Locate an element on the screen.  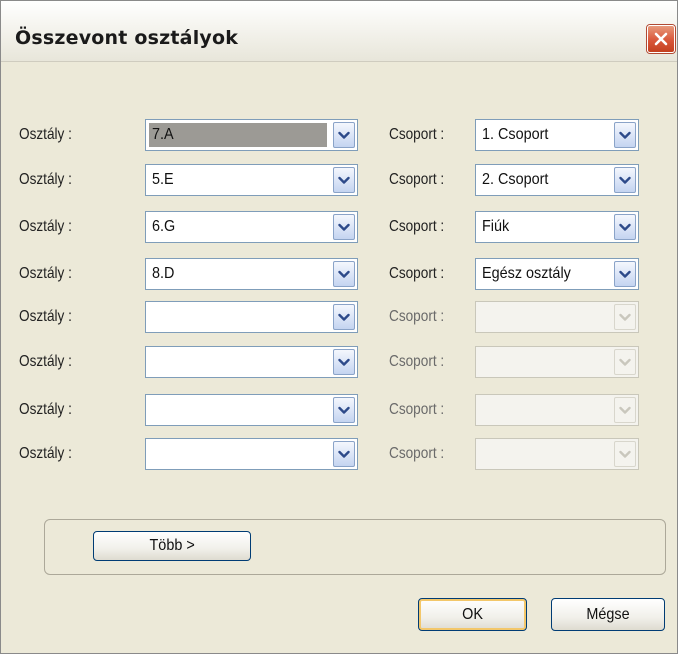
cancel-button-label: Mégse is located at coordinates (608, 614).